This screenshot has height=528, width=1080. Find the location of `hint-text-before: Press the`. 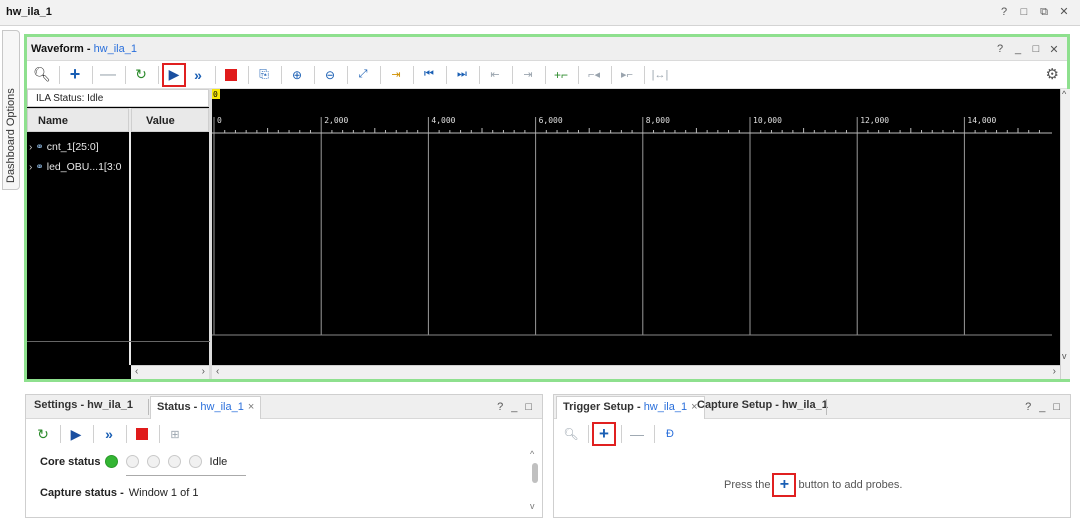

hint-text-before: Press the is located at coordinates (747, 485).